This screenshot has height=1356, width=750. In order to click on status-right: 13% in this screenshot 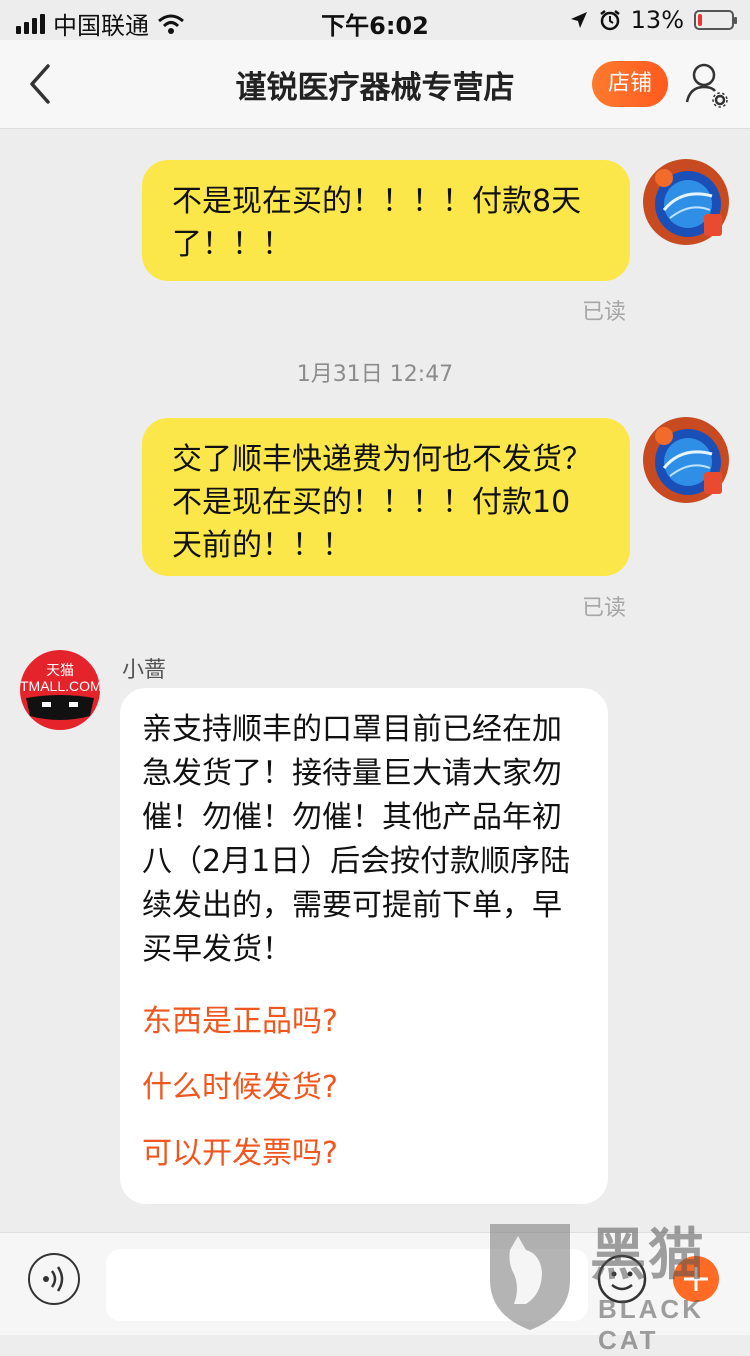, I will do `click(653, 20)`.